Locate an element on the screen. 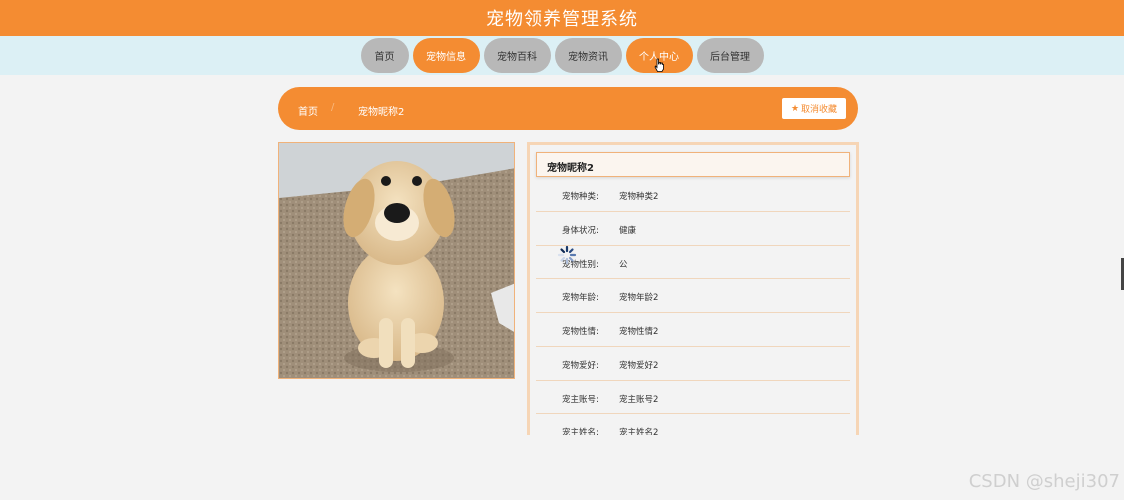  detail-label: 宠物性情: is located at coordinates (580, 332).